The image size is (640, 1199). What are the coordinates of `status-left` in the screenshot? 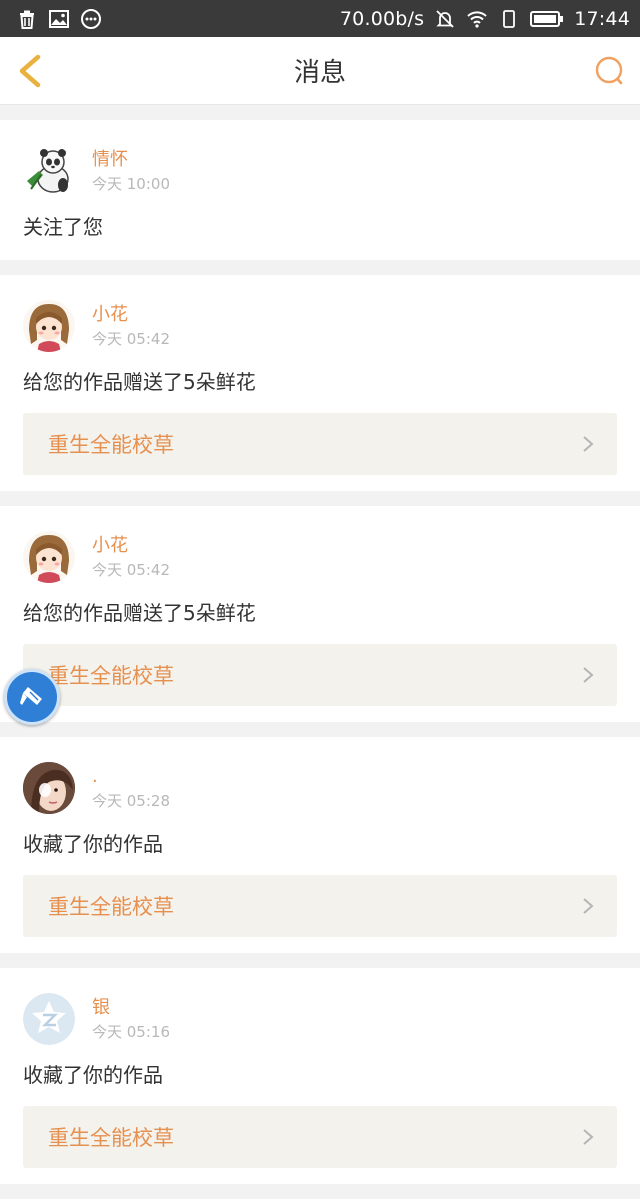 It's located at (59, 19).